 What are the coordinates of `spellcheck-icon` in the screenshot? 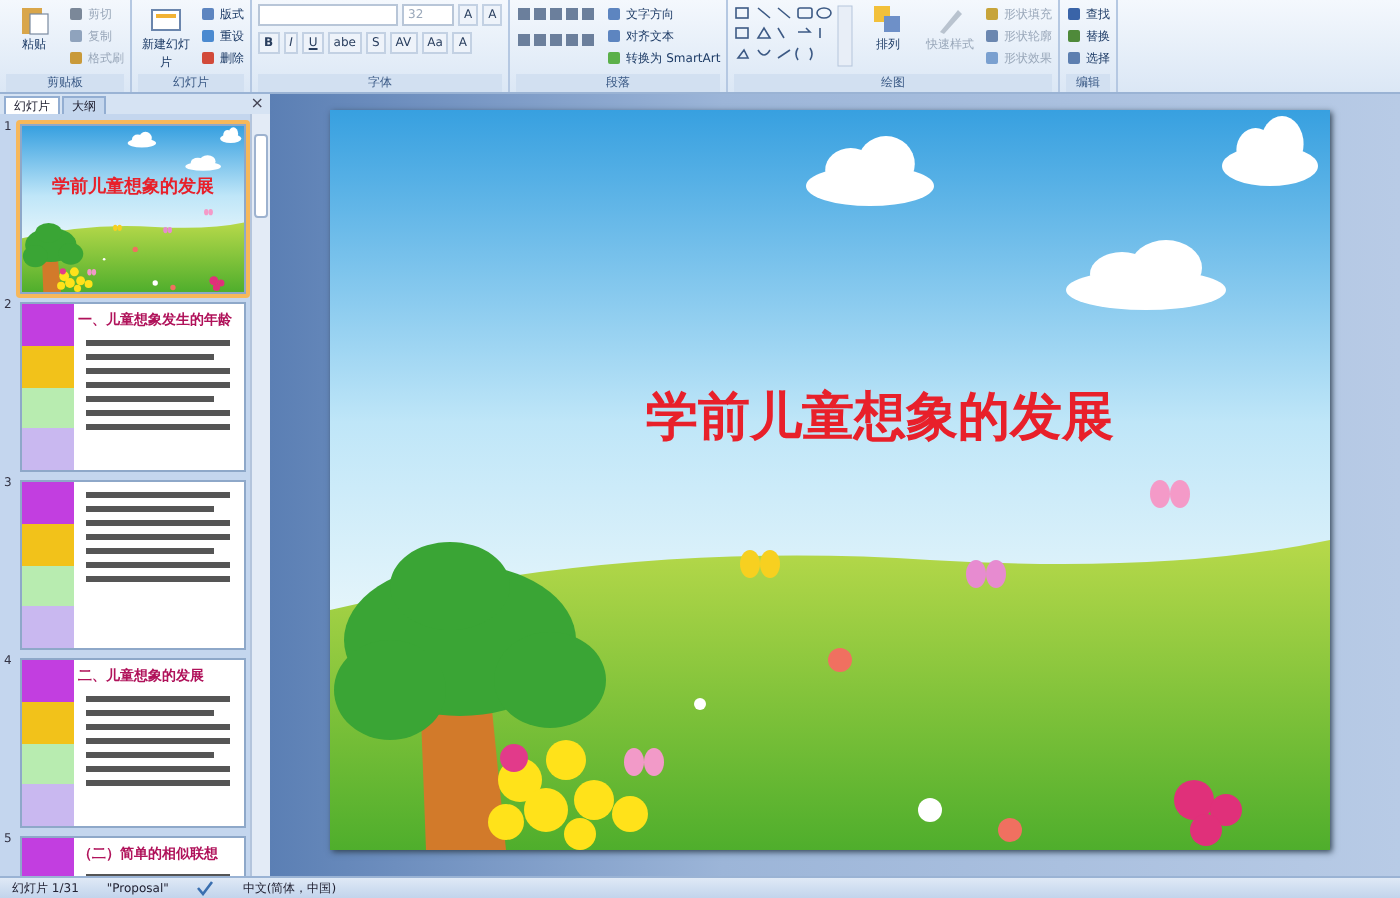 It's located at (205, 888).